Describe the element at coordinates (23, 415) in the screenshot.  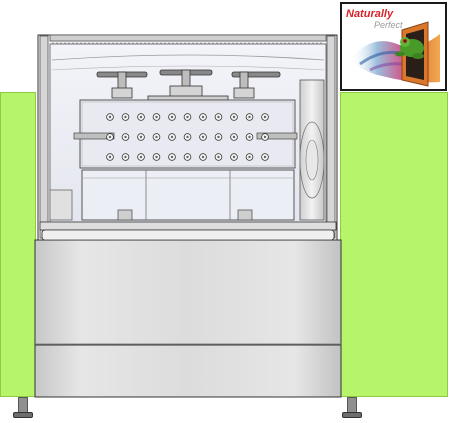
I see `left-foot-base` at that location.